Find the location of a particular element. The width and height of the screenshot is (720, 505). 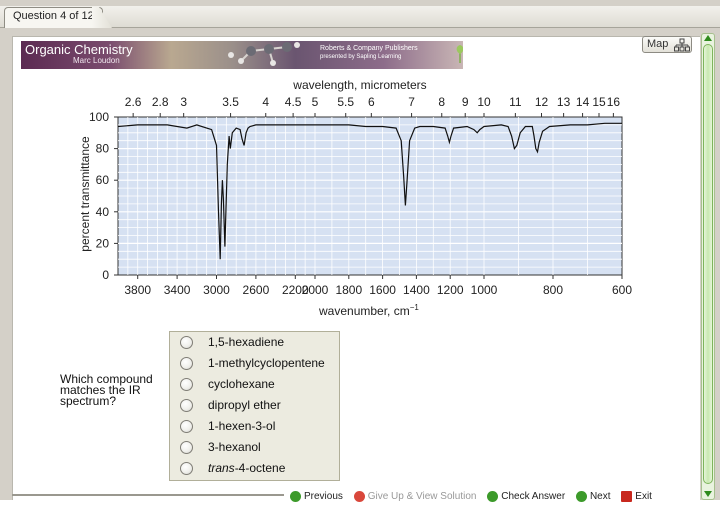

top-tick-label: 5 is located at coordinates (315, 102).